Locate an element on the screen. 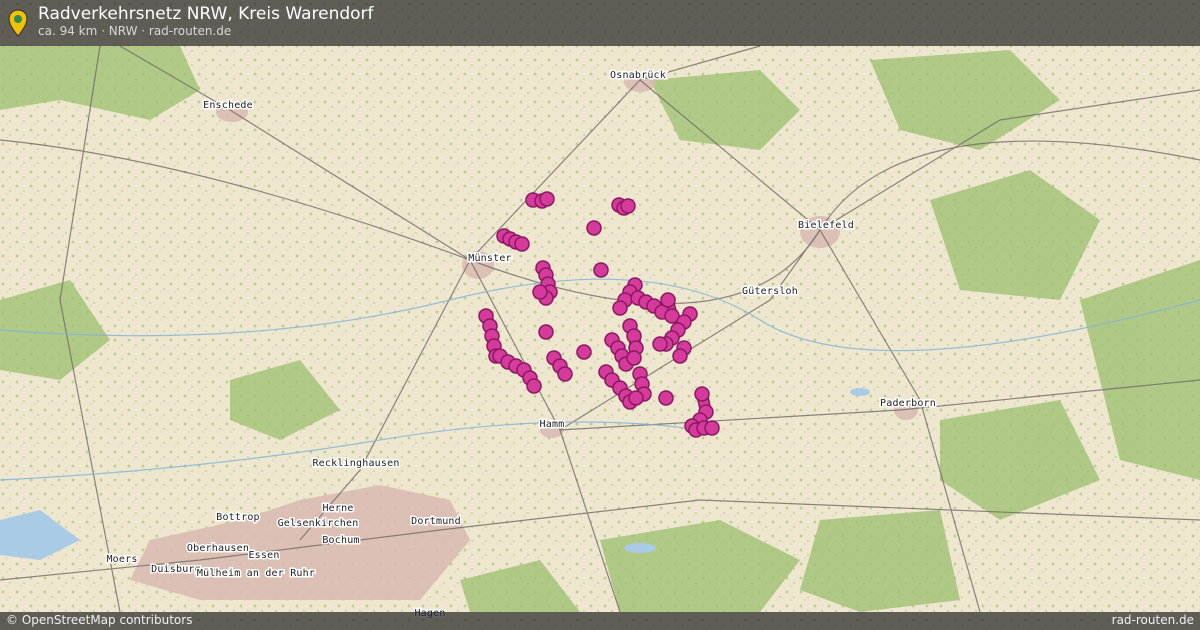 The height and width of the screenshot is (630, 1200). city-label: Osnabrück is located at coordinates (638, 75).